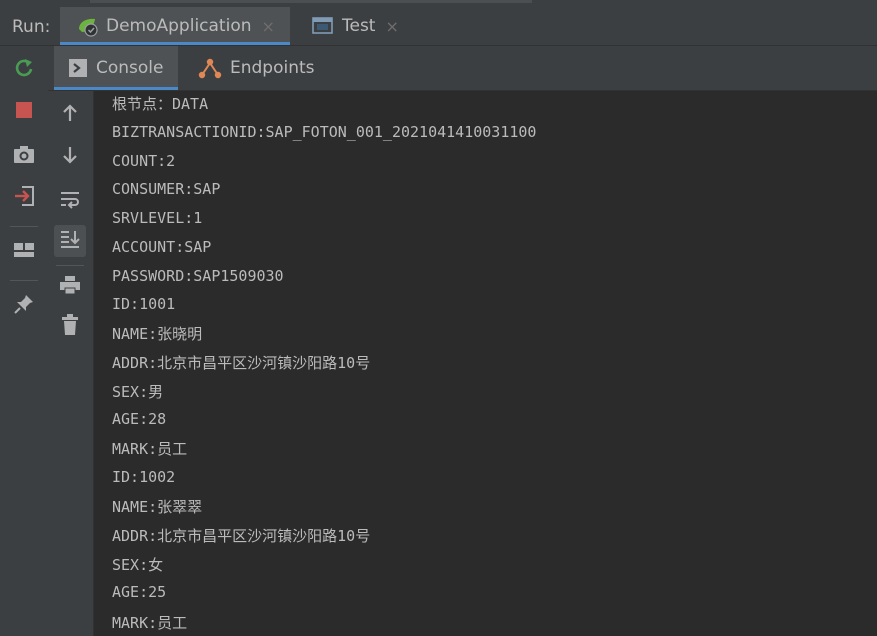 Image resolution: width=877 pixels, height=636 pixels. What do you see at coordinates (31, 27) in the screenshot?
I see `run-label: Run:` at bounding box center [31, 27].